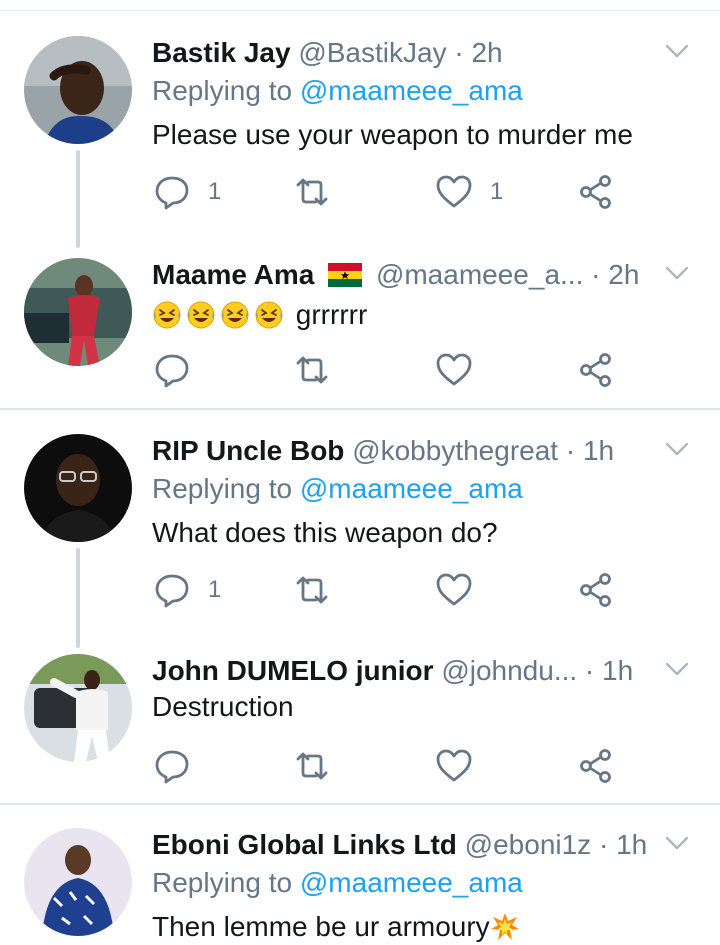 Image resolution: width=720 pixels, height=945 pixels. Describe the element at coordinates (233, 274) in the screenshot. I see `display-name: Maame Ama` at that location.